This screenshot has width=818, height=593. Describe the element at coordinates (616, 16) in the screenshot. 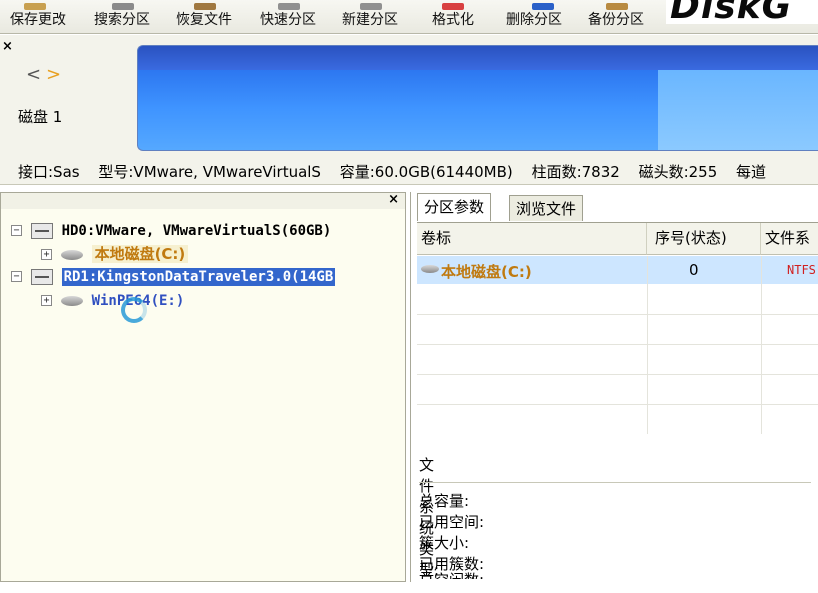

I see `backup-partition-button: 备份分区` at that location.